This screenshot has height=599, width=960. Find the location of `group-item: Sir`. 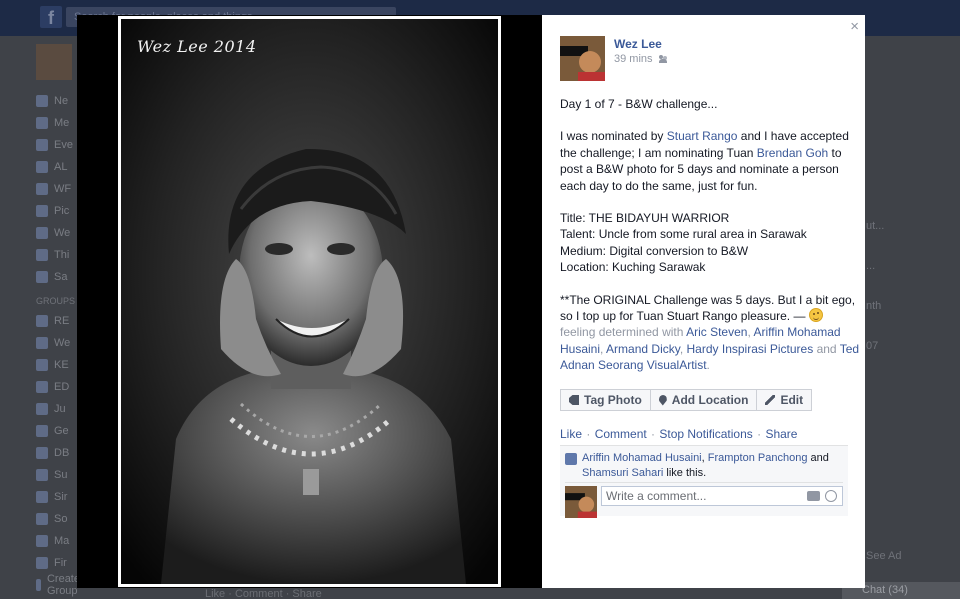

group-item: Sir is located at coordinates (58, 497).